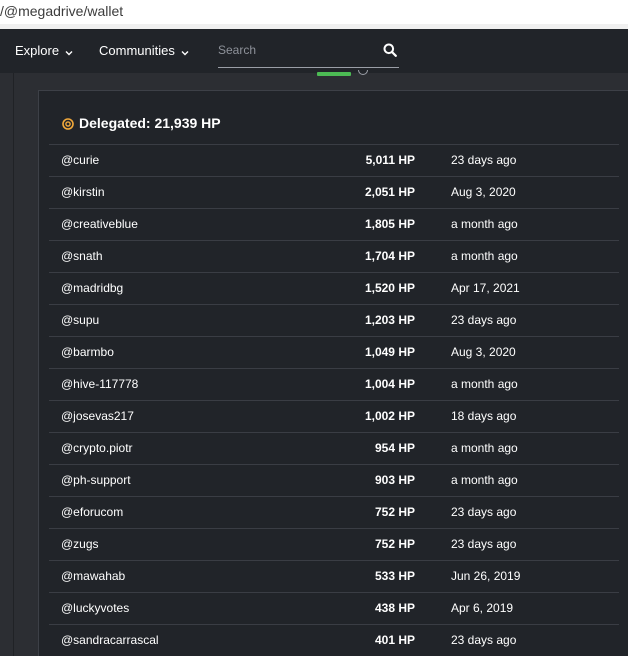 The image size is (628, 656). I want to click on address-bar-url: /@megadrive/wallet, so click(61, 11).